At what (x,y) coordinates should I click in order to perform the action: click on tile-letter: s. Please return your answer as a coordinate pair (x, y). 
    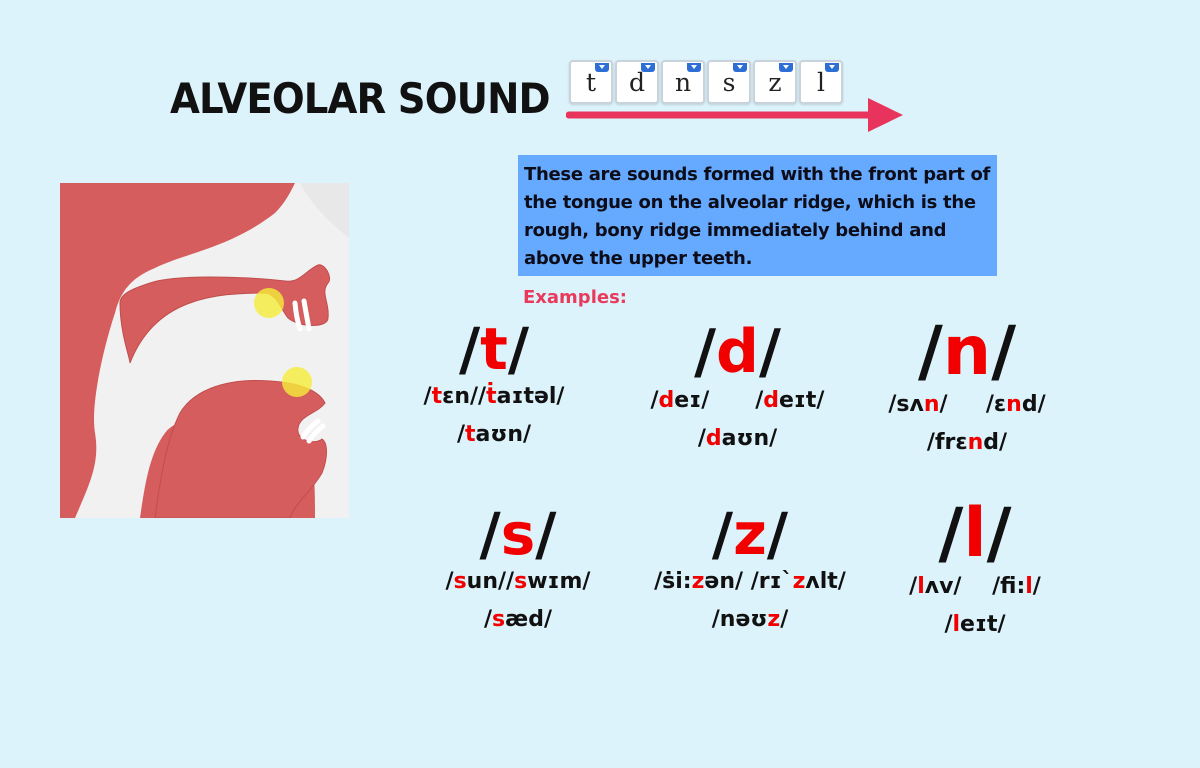
    Looking at the image, I should click on (729, 82).